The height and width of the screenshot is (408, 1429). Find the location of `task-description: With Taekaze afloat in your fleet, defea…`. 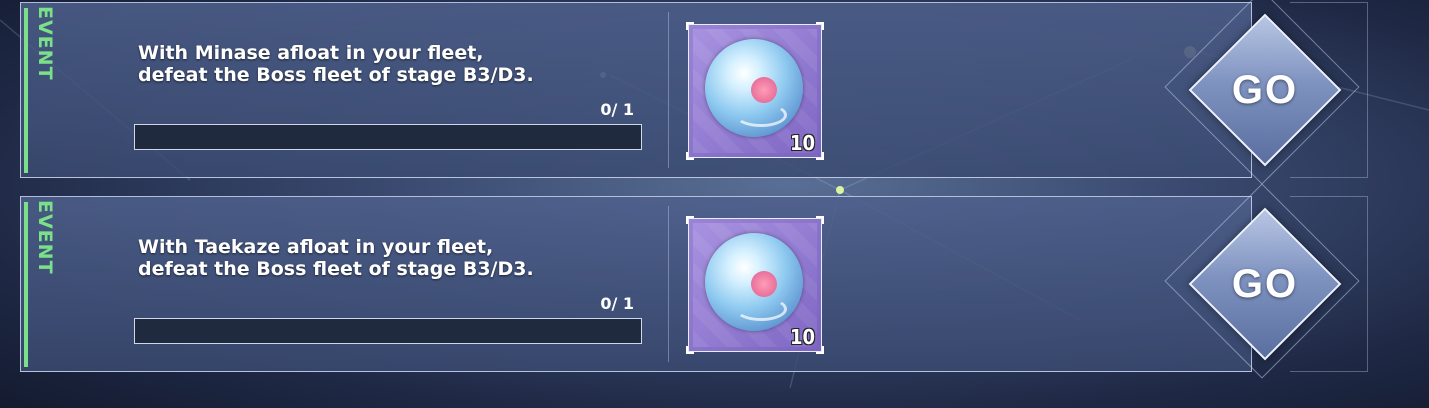

task-description: With Taekaze afloat in your fleet, defea… is located at coordinates (398, 258).